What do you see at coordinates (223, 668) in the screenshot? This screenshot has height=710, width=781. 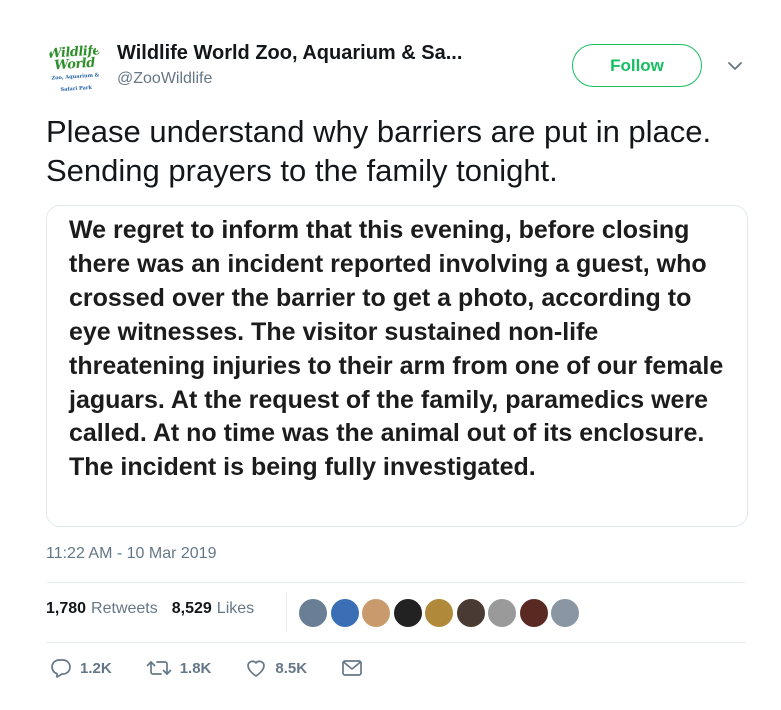 I see `tweet-actions: 1.2K 1.8K 8.5K` at bounding box center [223, 668].